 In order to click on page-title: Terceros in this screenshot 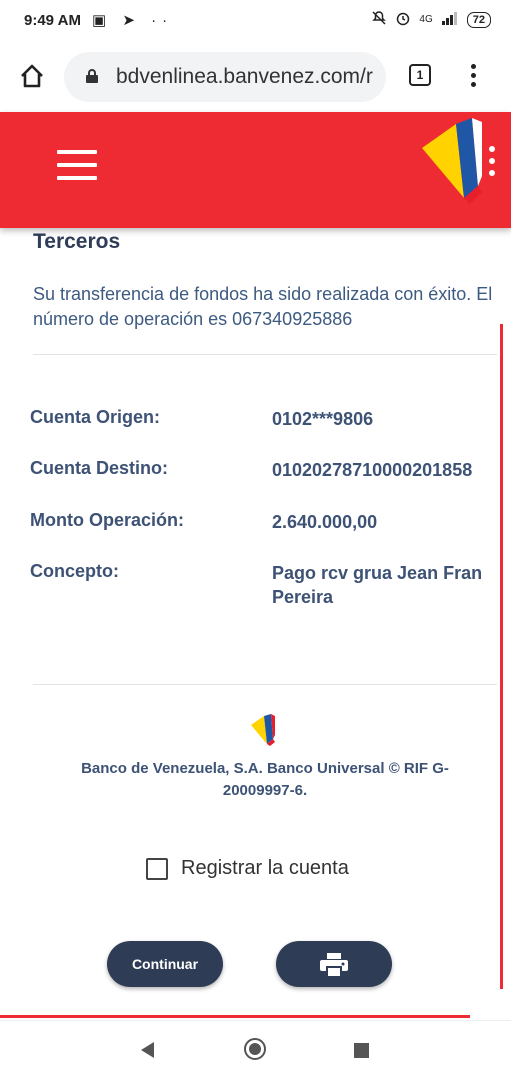, I will do `click(77, 241)`.